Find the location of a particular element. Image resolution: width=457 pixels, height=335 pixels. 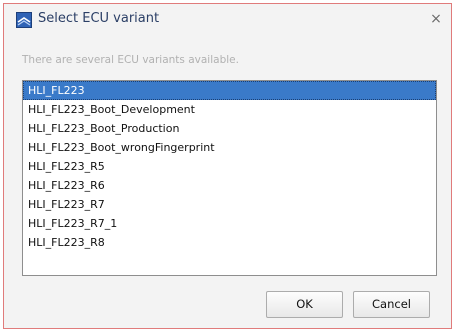

list-item: HLI_FL223_Boot_wrongFingerprint is located at coordinates (229, 147).